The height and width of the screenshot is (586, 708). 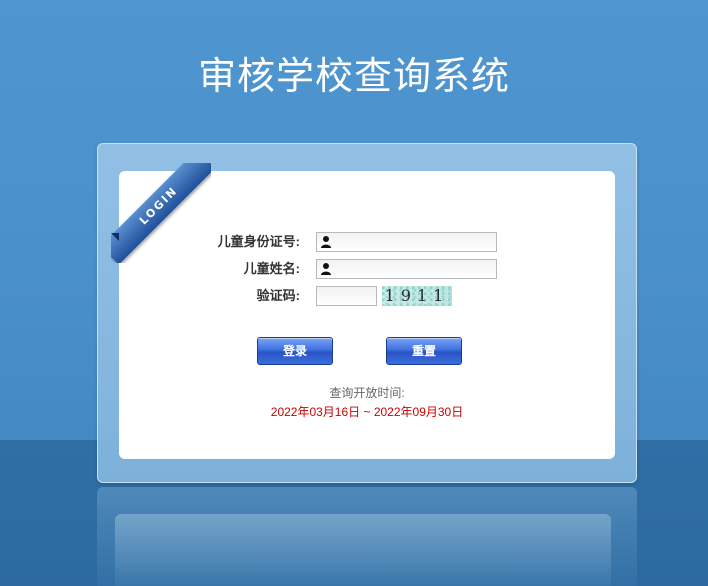 I want to click on card-reflection, so click(x=363, y=550).